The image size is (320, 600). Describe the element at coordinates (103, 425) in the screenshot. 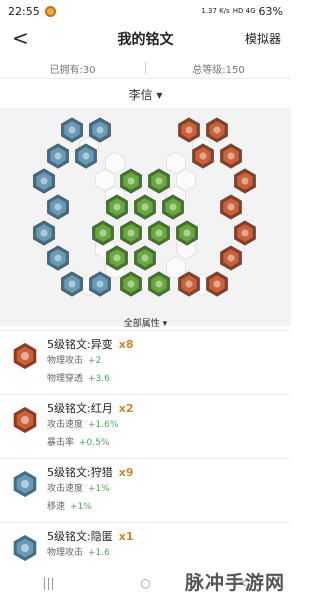

I see `attr-value: +1.6%` at that location.